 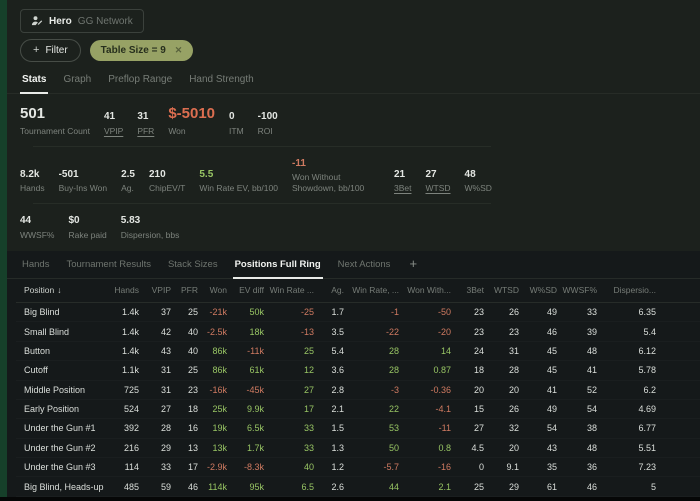 I want to click on stat-cell: 31, so click(x=165, y=370).